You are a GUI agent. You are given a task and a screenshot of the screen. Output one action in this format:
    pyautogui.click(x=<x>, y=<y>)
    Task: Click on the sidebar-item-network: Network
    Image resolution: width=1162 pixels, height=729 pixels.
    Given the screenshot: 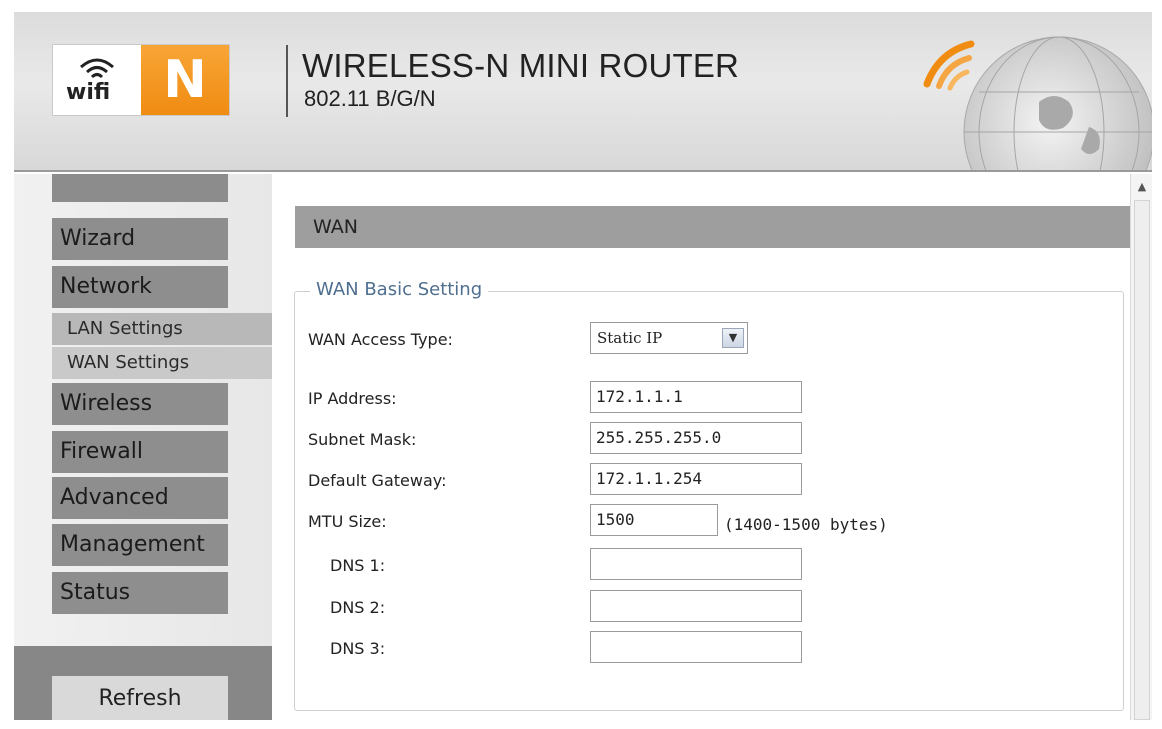 What is the action you would take?
    pyautogui.click(x=140, y=287)
    